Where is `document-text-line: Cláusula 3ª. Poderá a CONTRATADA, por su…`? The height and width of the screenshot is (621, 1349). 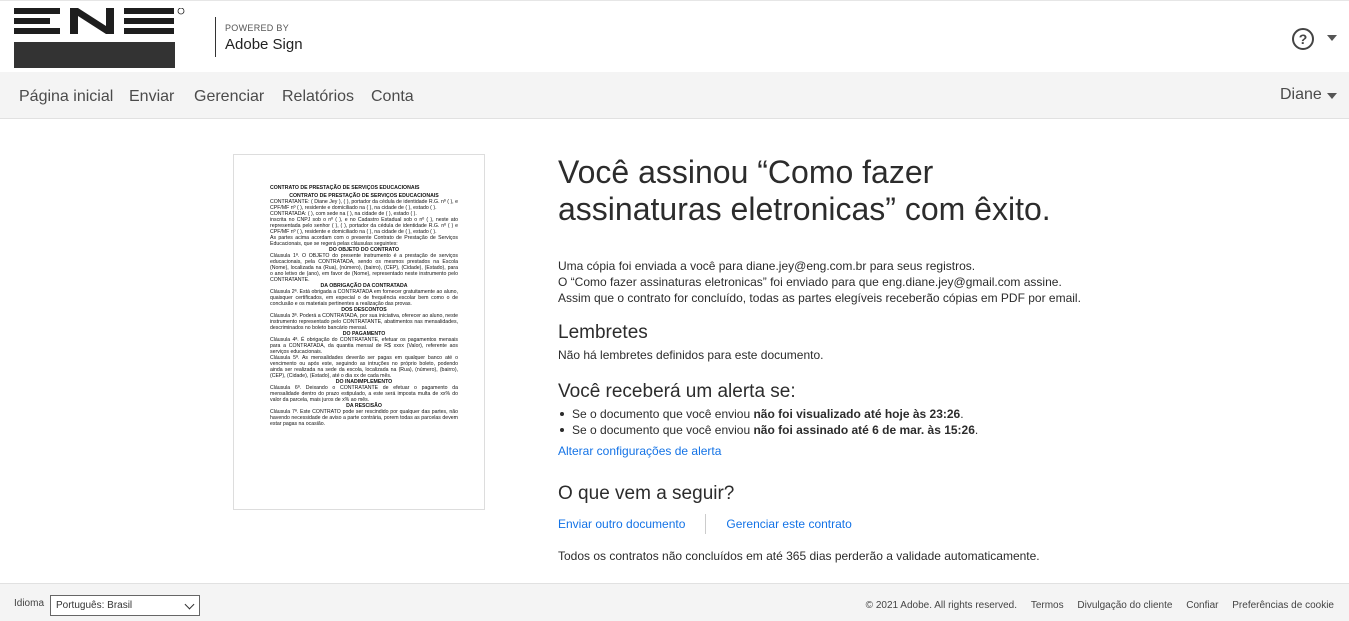 document-text-line: Cláusula 3ª. Poderá a CONTRATADA, por su… is located at coordinates (364, 322).